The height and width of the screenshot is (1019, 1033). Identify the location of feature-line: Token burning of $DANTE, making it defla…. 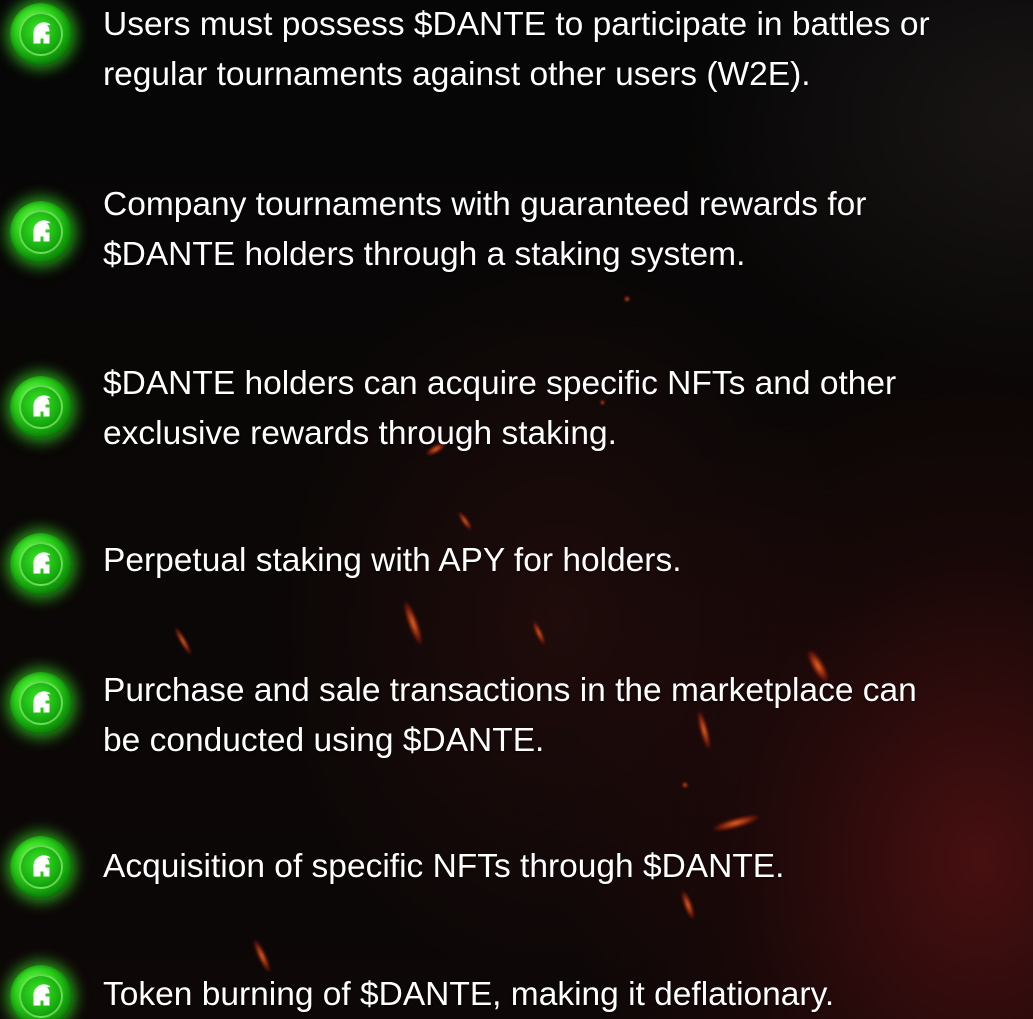
(469, 994).